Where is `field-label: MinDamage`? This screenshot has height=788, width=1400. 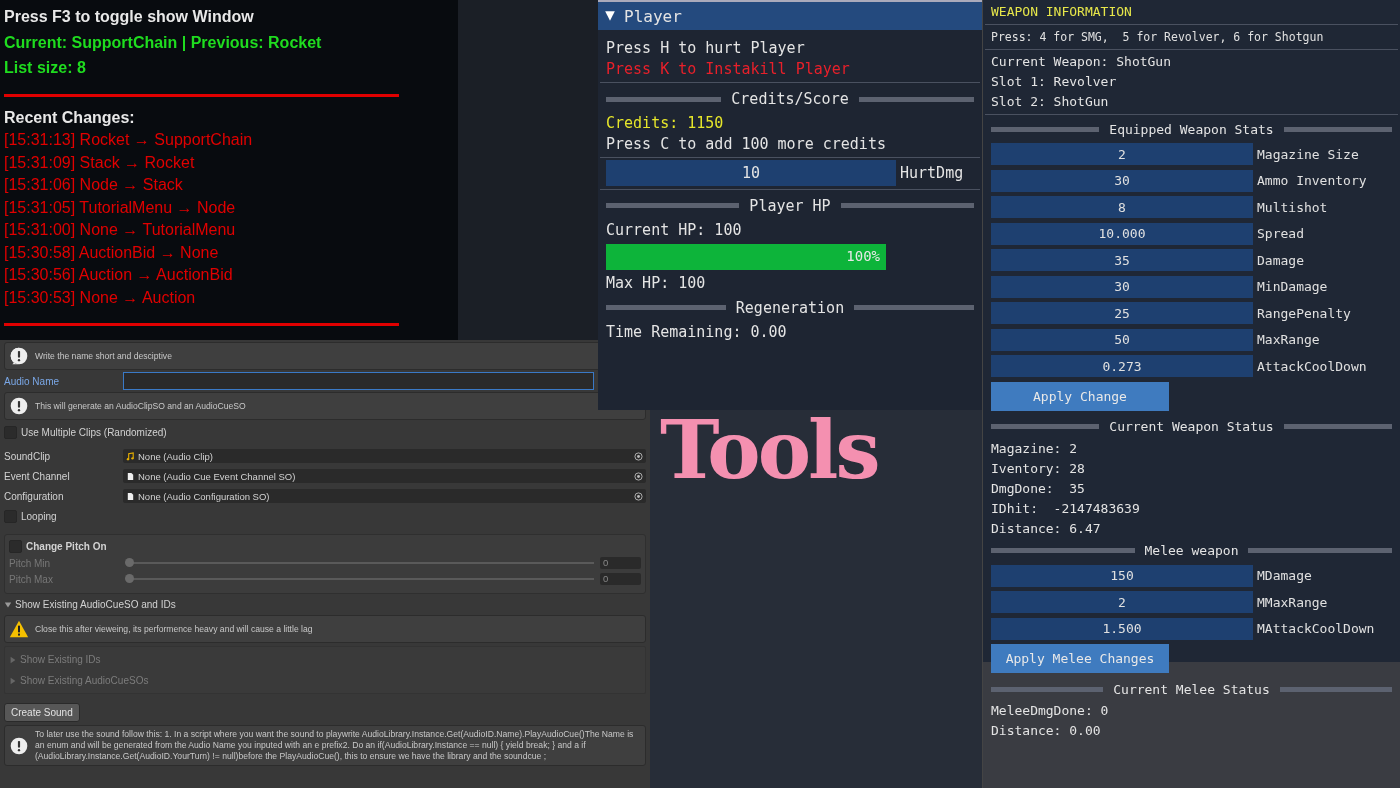
field-label: MinDamage is located at coordinates (1292, 287).